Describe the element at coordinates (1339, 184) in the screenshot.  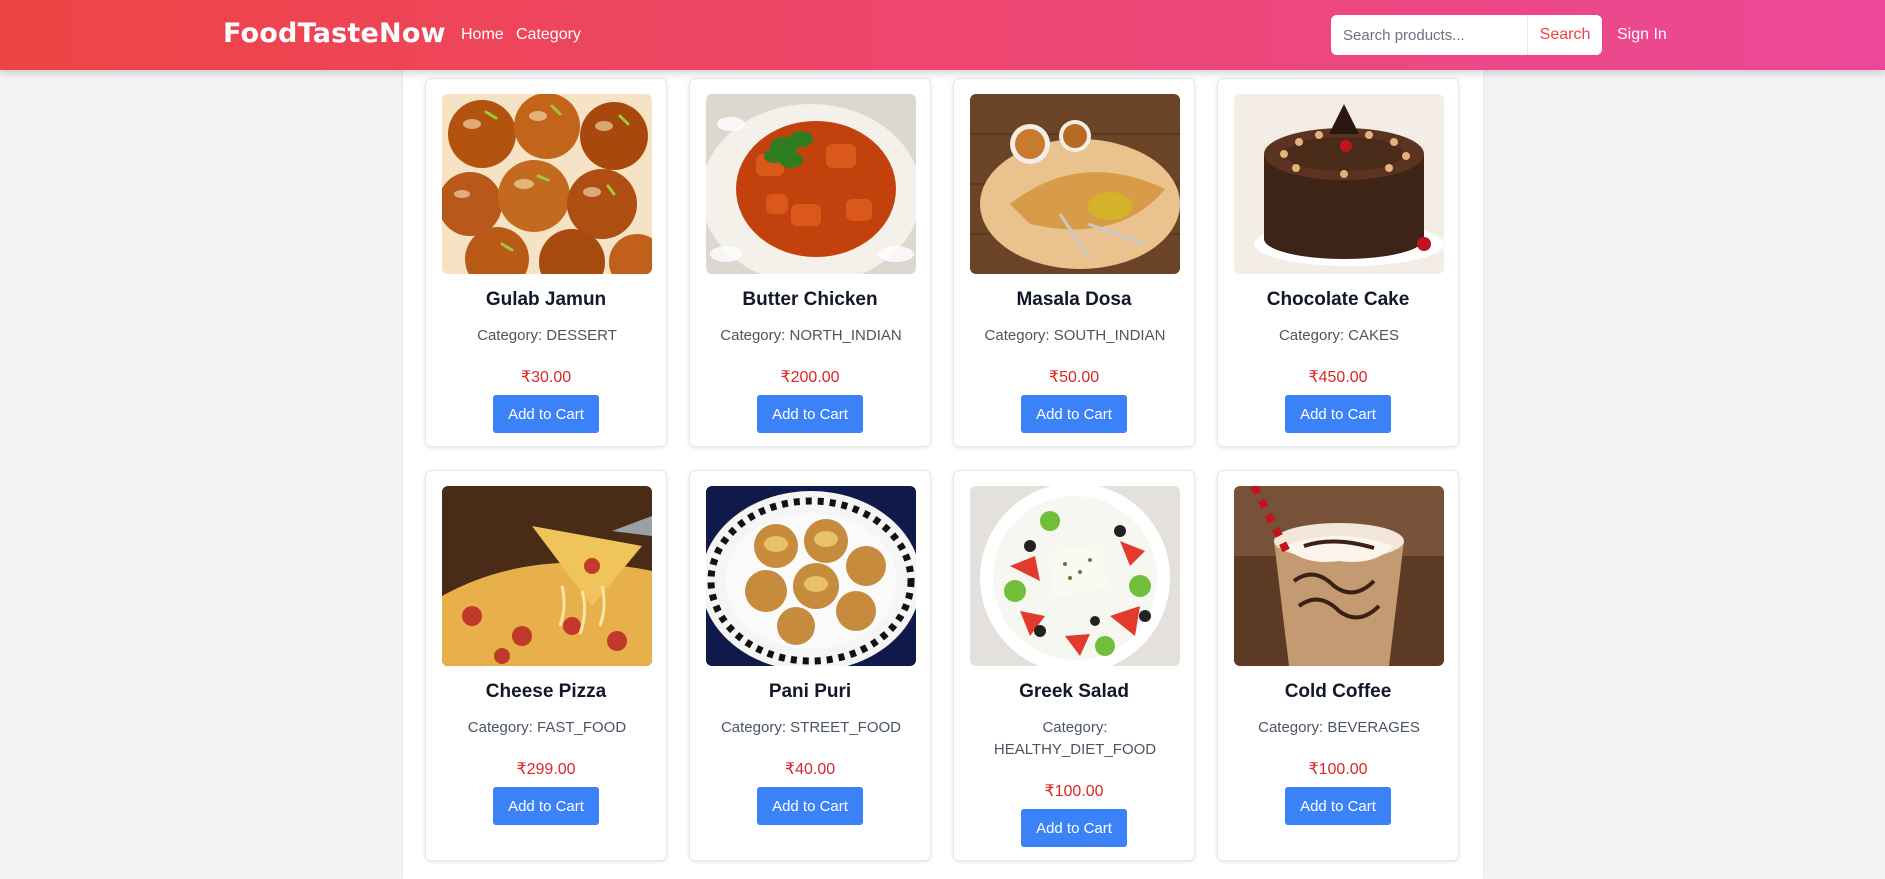
I see `chocolate-cake-image` at that location.